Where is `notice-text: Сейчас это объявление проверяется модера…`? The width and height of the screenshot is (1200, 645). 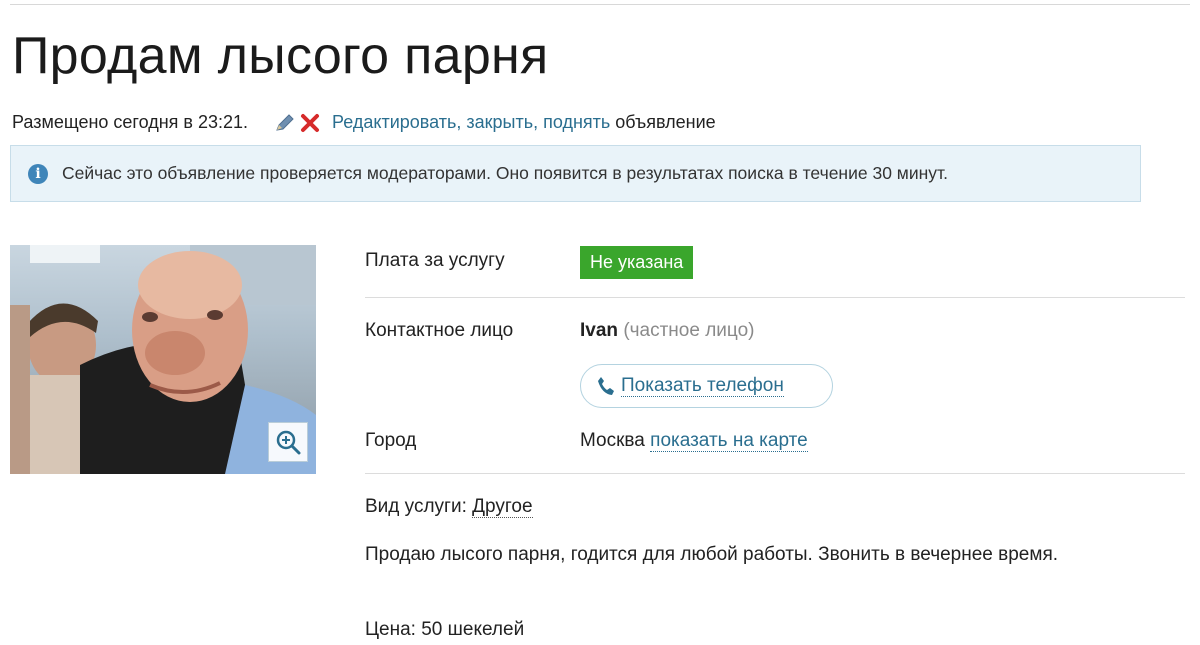 notice-text: Сейчас это объявление проверяется модера… is located at coordinates (505, 173).